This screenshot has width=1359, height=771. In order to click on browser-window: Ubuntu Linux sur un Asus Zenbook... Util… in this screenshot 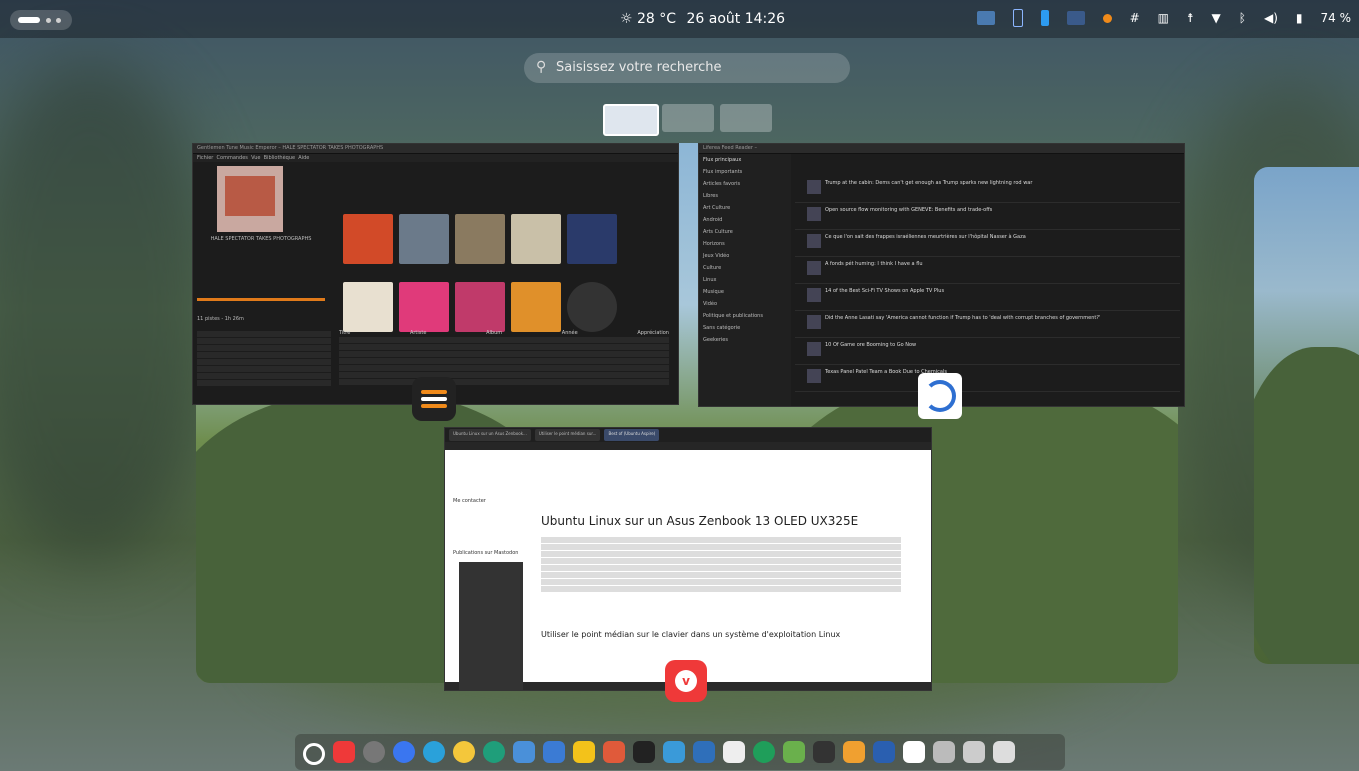, I will do `click(688, 559)`.